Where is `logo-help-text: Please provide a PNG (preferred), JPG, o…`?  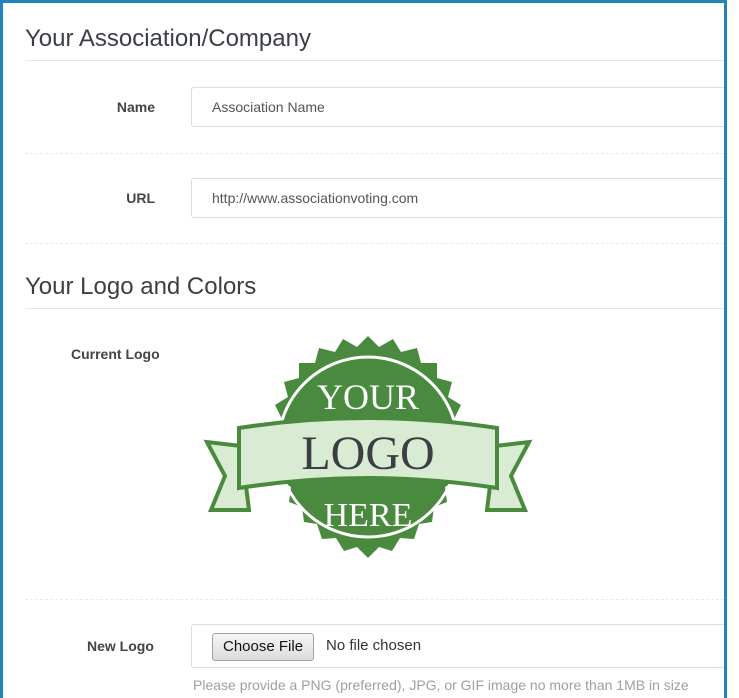
logo-help-text: Please provide a PNG (preferred), JPG, o… is located at coordinates (441, 685).